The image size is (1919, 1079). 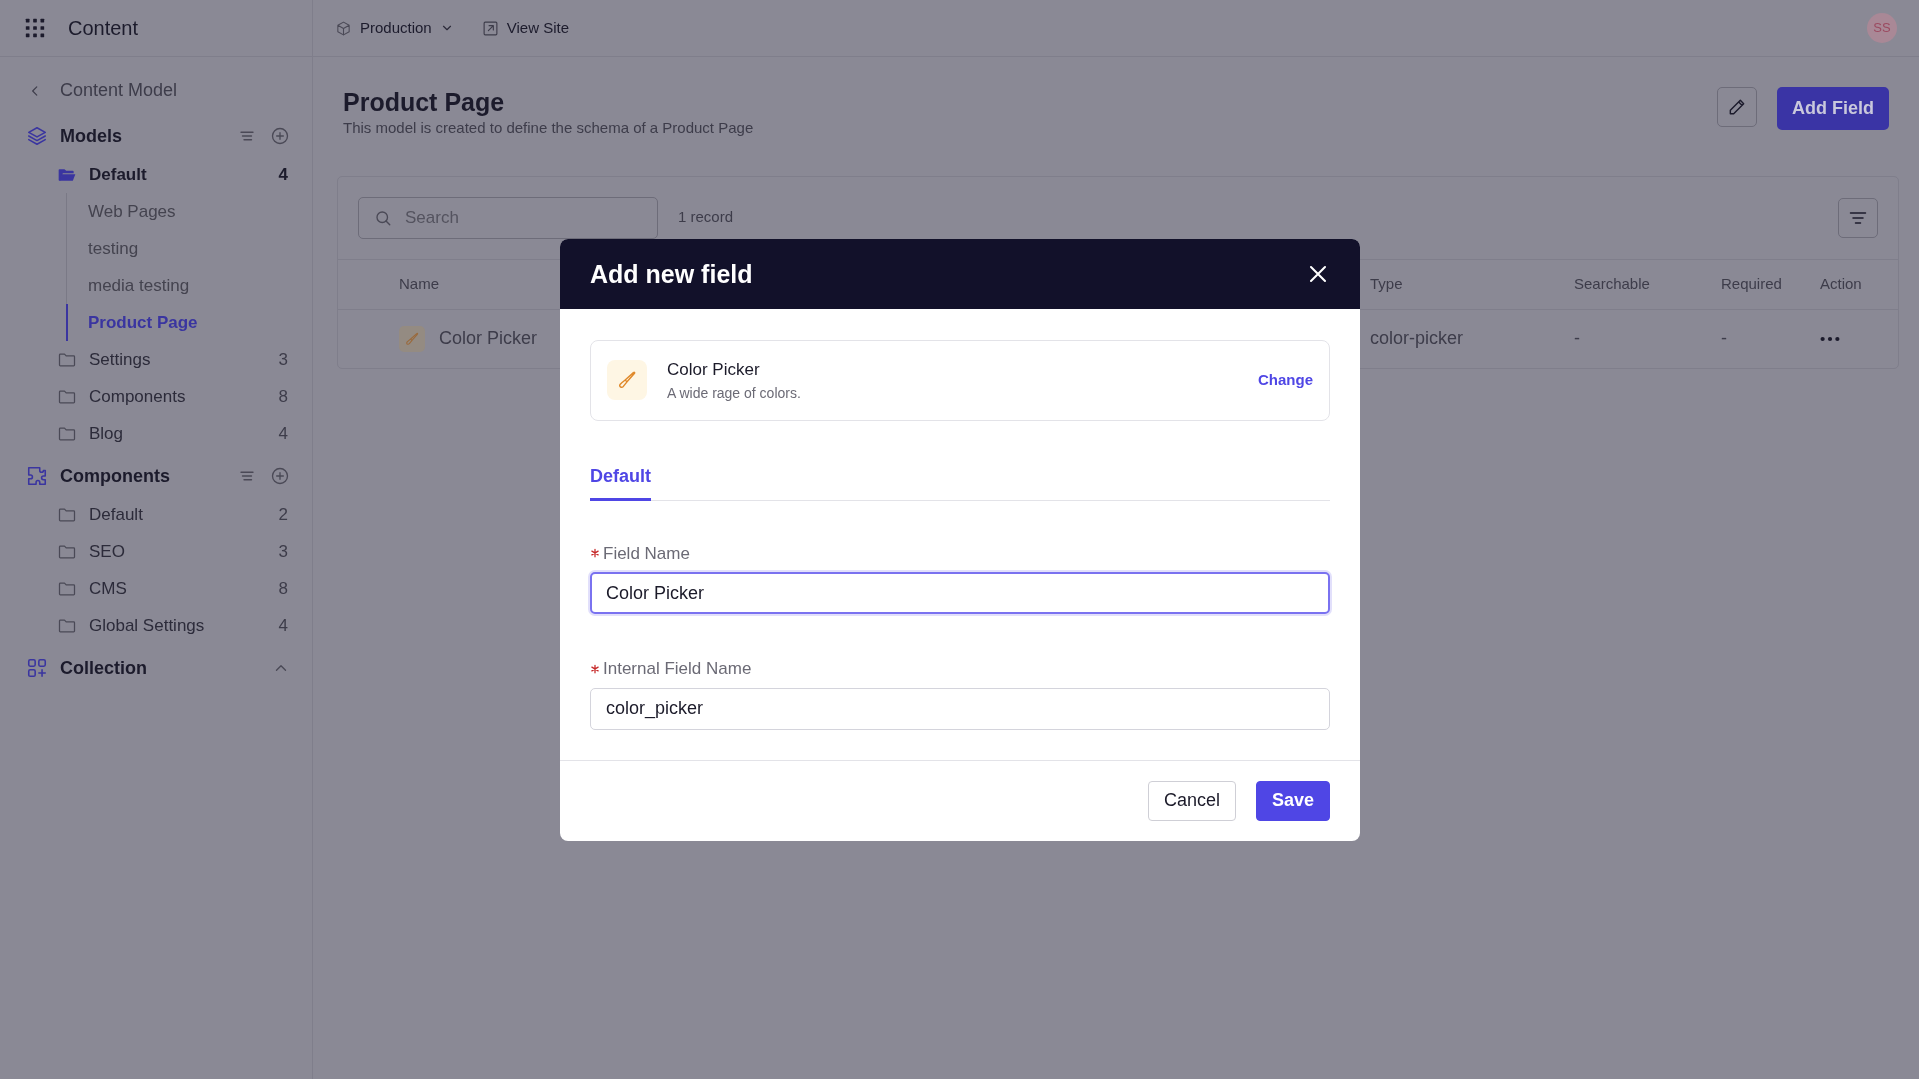 What do you see at coordinates (166, 668) in the screenshot?
I see `sidebar-section-title: Collection` at bounding box center [166, 668].